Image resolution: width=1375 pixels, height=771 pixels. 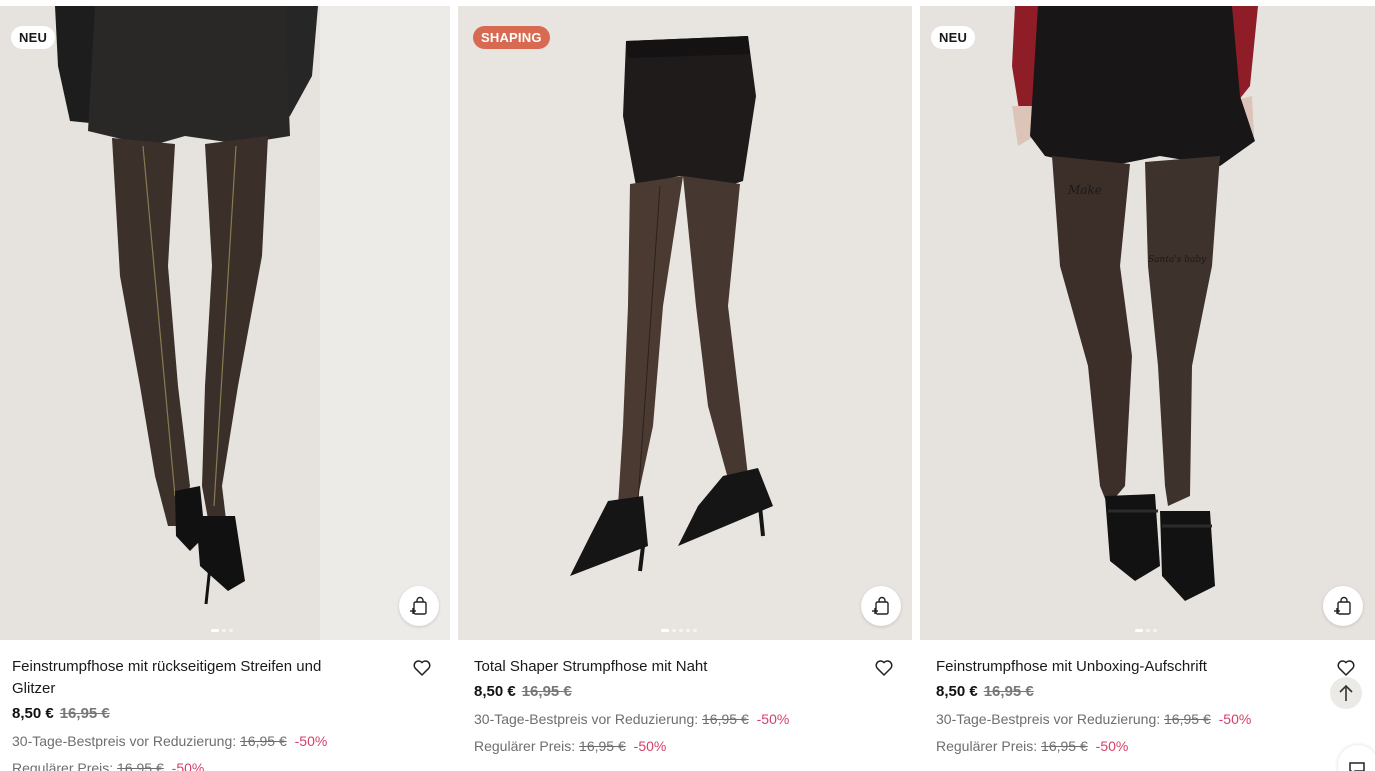 I want to click on product-name: Total Shaper Strumpfhose mit Naht, so click(x=673, y=667).